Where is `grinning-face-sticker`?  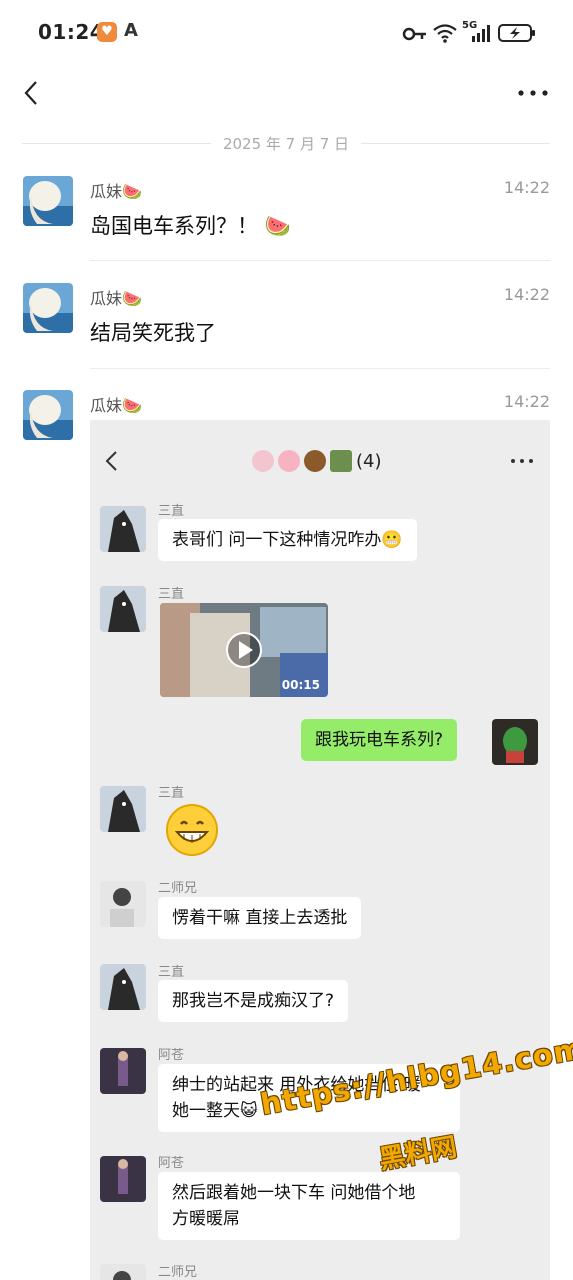
grinning-face-sticker is located at coordinates (192, 830).